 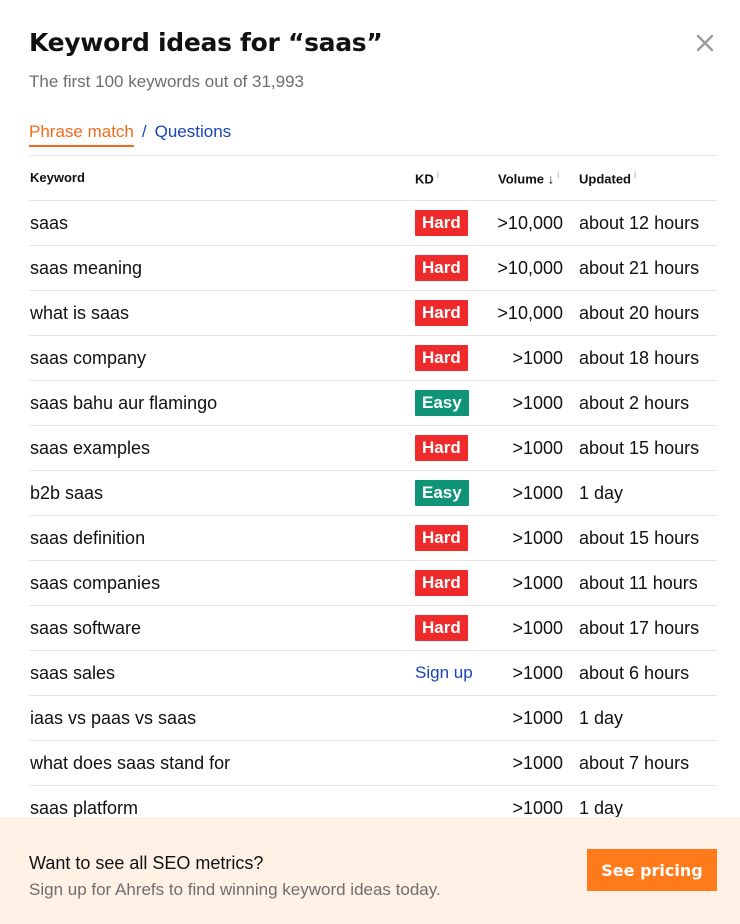 I want to click on close-button, so click(x=705, y=43).